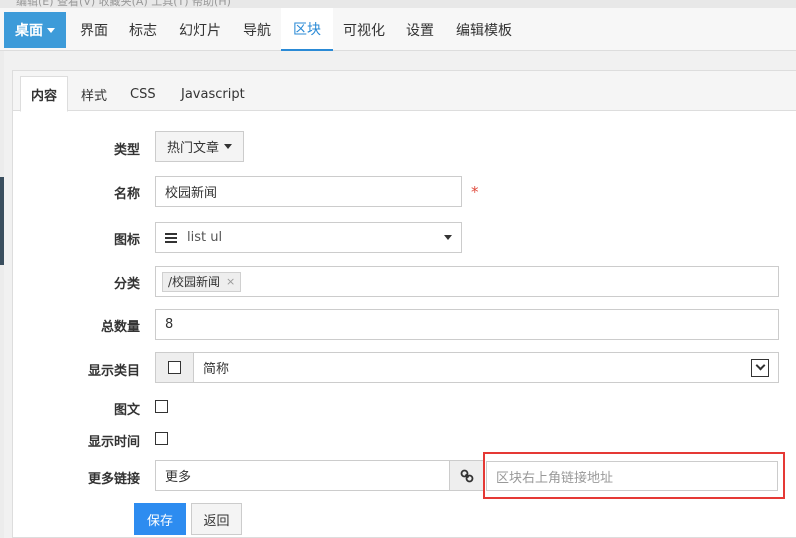 Image resolution: width=796 pixels, height=538 pixels. I want to click on category-tag: /校园新闻 ×, so click(202, 281).